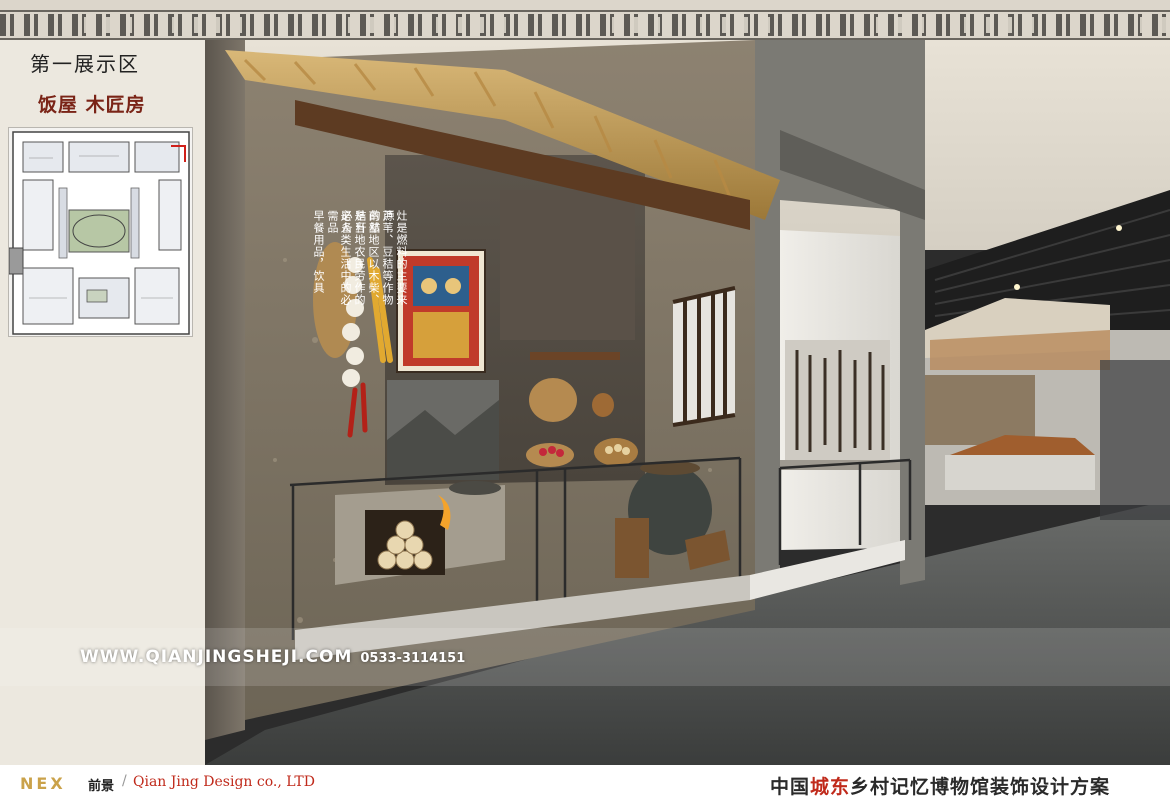 The image size is (1170, 800). I want to click on panel-text-col-6: 灶是燃料的主要来源, so click(395, 258).